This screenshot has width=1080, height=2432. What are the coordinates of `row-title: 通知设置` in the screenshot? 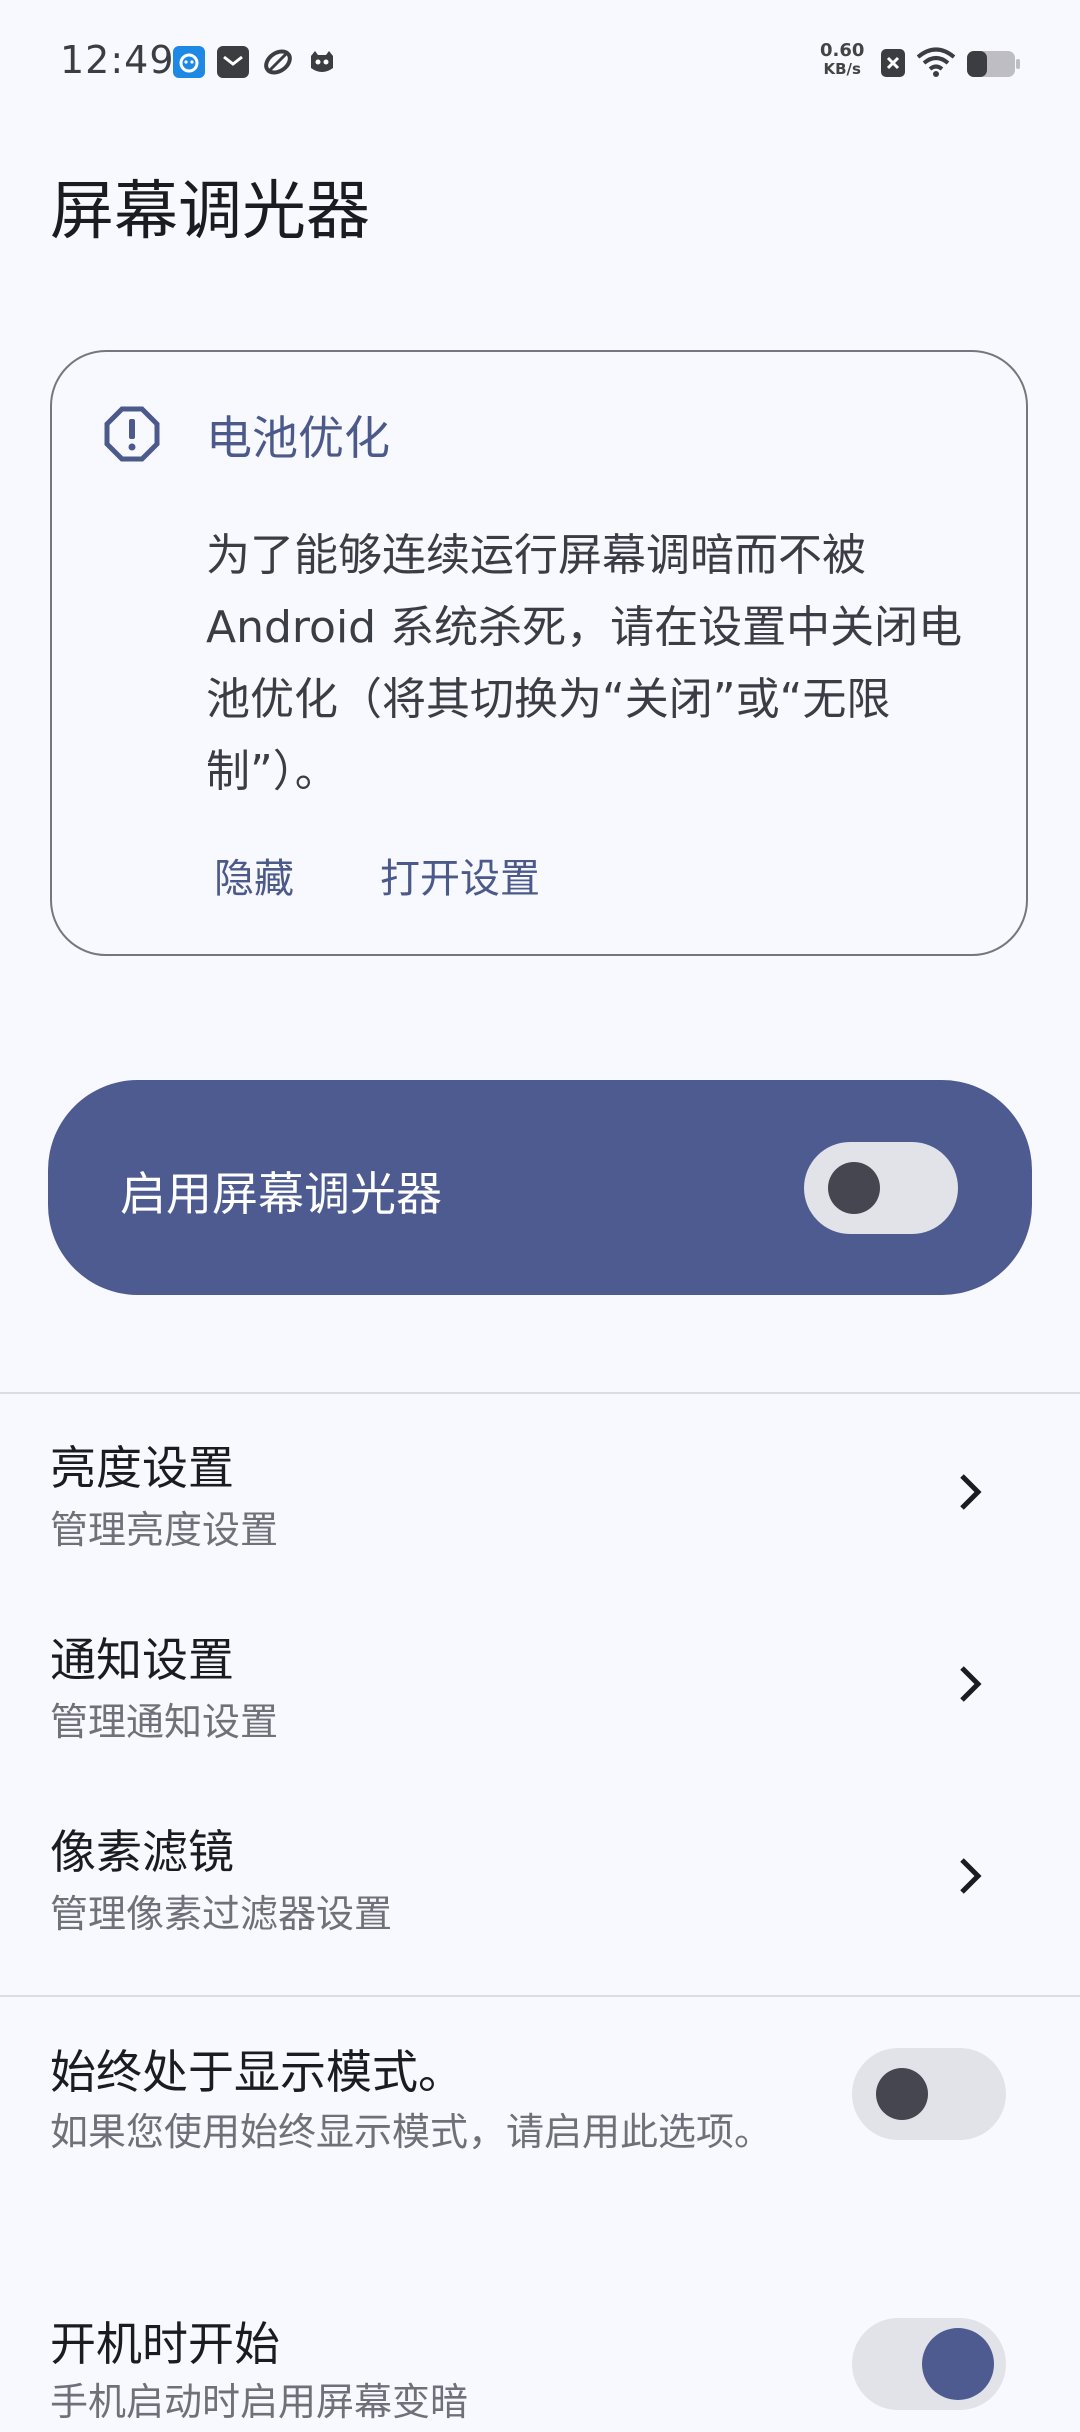 It's located at (142, 1660).